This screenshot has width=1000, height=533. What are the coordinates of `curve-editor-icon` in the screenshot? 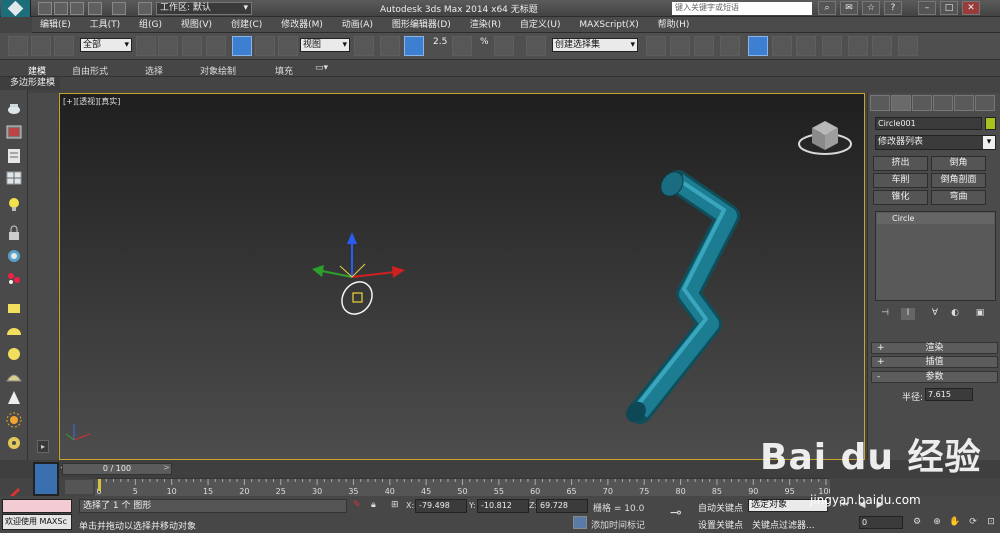 It's located at (758, 46).